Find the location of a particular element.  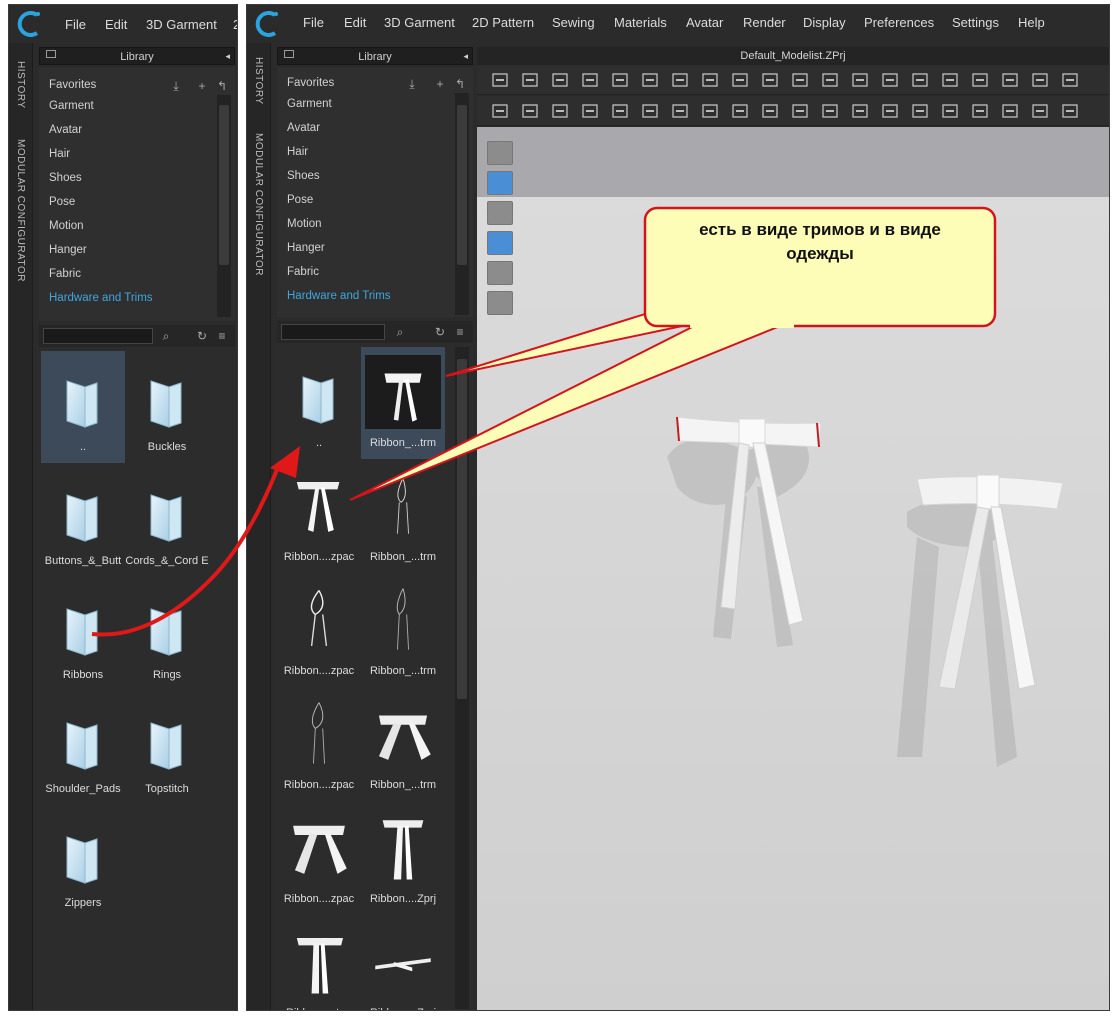

callout-text: есть в виде тримов и в виде одежды is located at coordinates (820, 242).